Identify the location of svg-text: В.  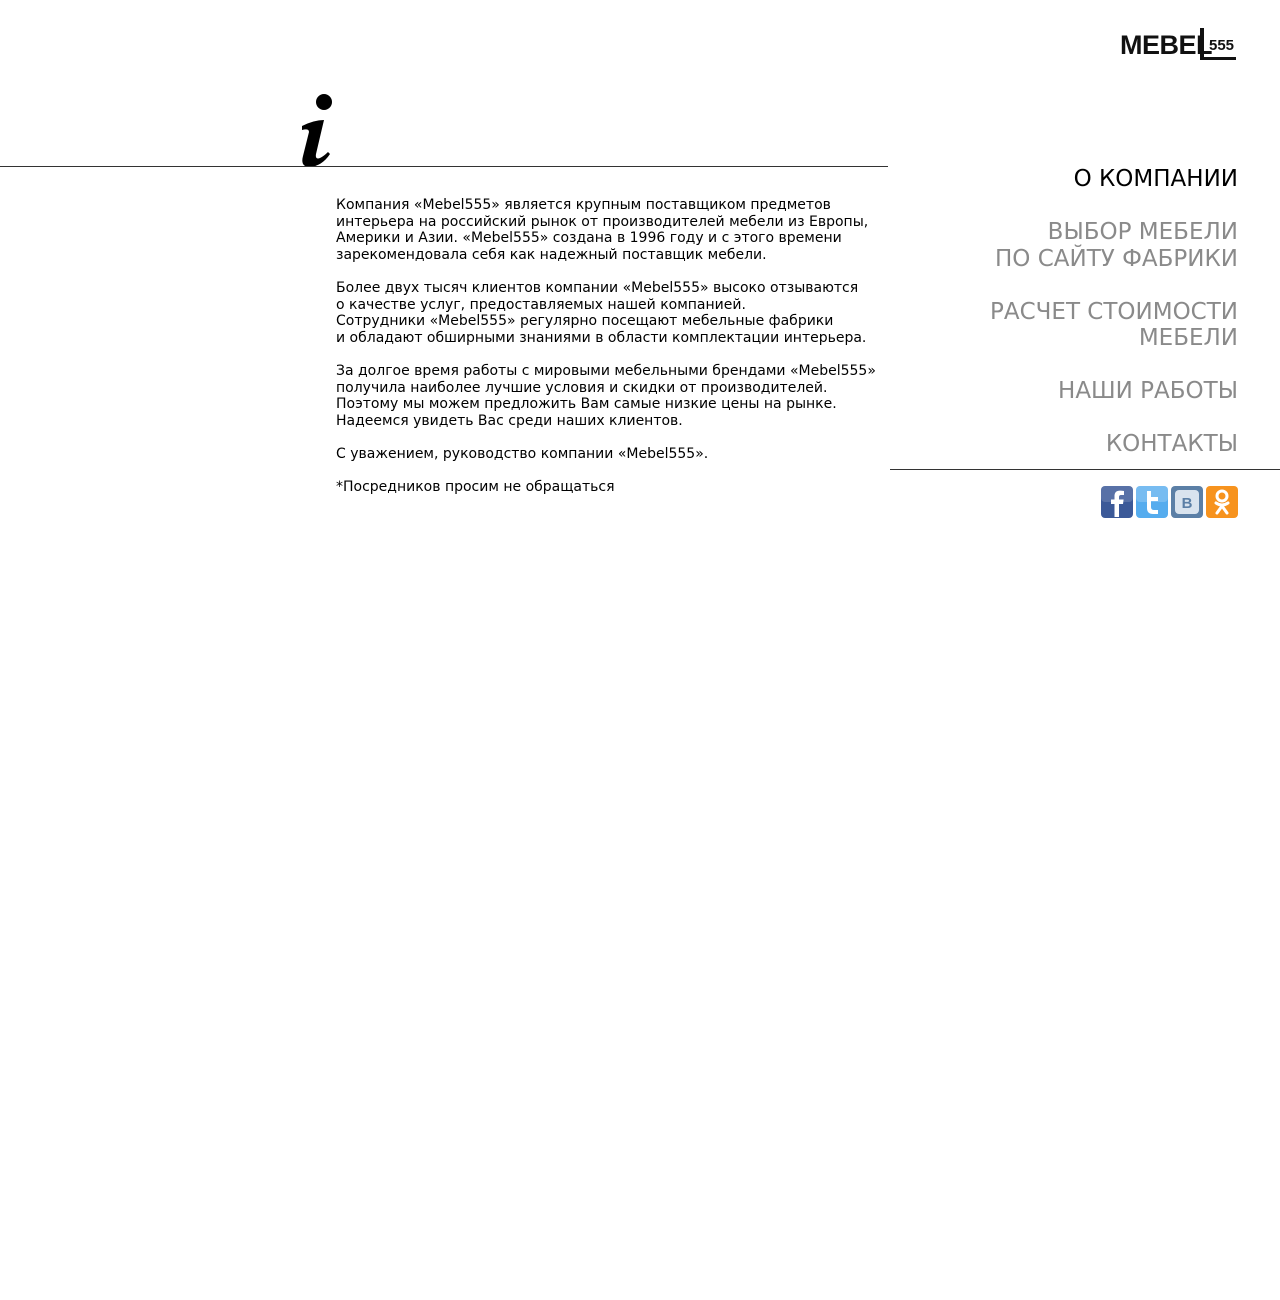
(1187, 503).